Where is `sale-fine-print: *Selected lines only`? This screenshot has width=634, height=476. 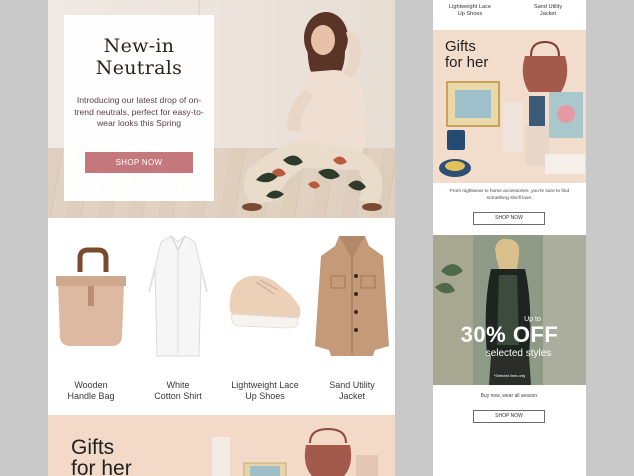
sale-fine-print: *Selected lines only is located at coordinates (509, 376).